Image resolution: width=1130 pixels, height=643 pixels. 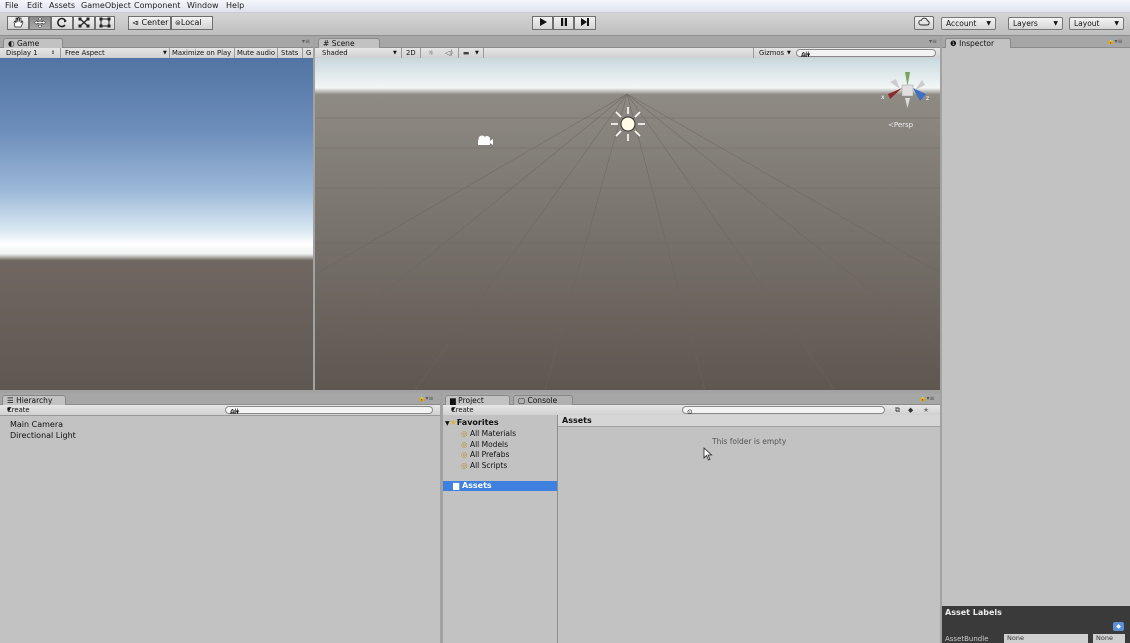 I want to click on pause-icon, so click(x=563, y=22).